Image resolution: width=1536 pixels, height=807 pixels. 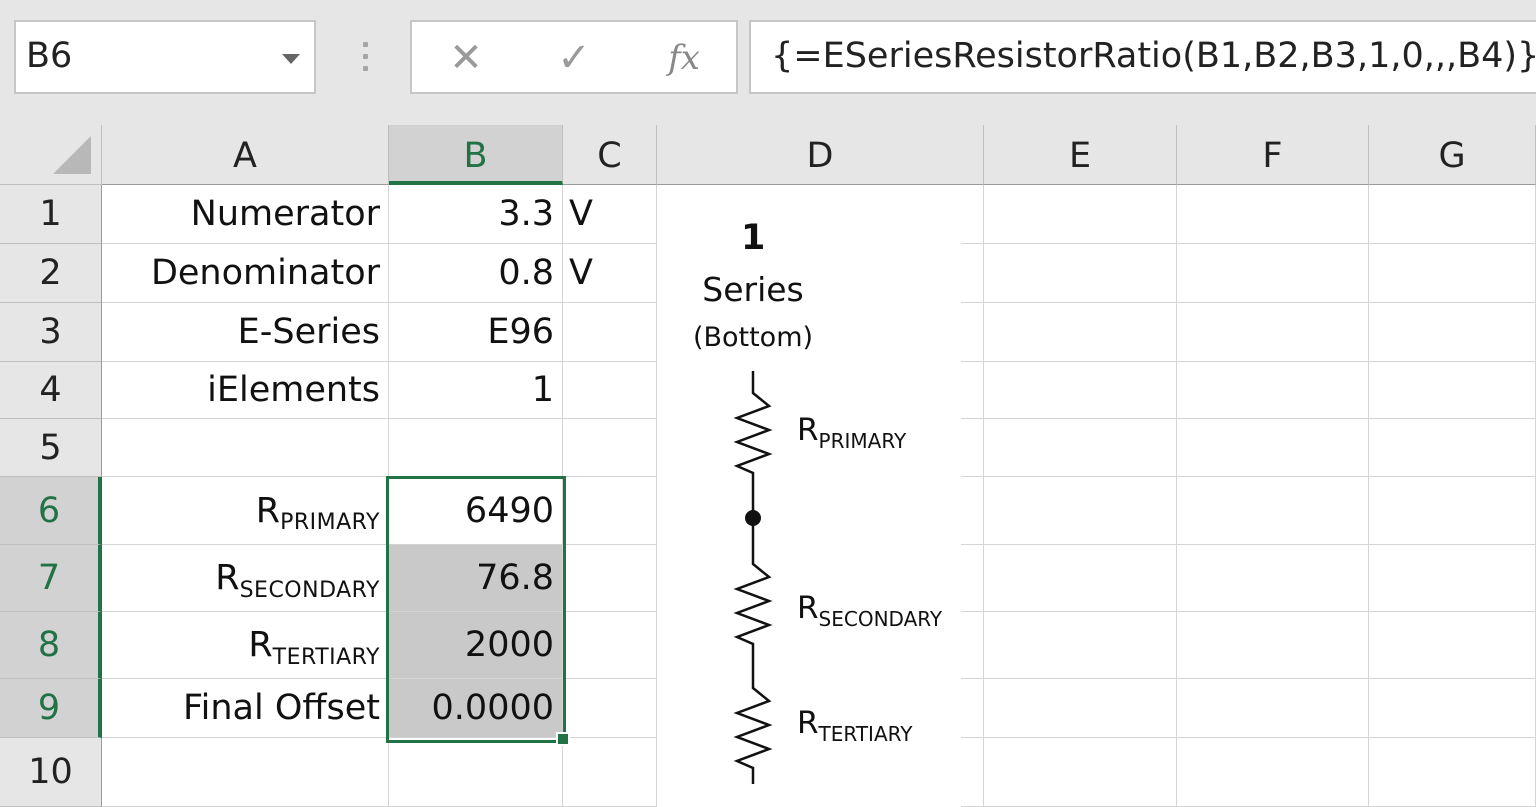 What do you see at coordinates (245, 511) in the screenshot?
I see `cell-a6: R PRIMARY` at bounding box center [245, 511].